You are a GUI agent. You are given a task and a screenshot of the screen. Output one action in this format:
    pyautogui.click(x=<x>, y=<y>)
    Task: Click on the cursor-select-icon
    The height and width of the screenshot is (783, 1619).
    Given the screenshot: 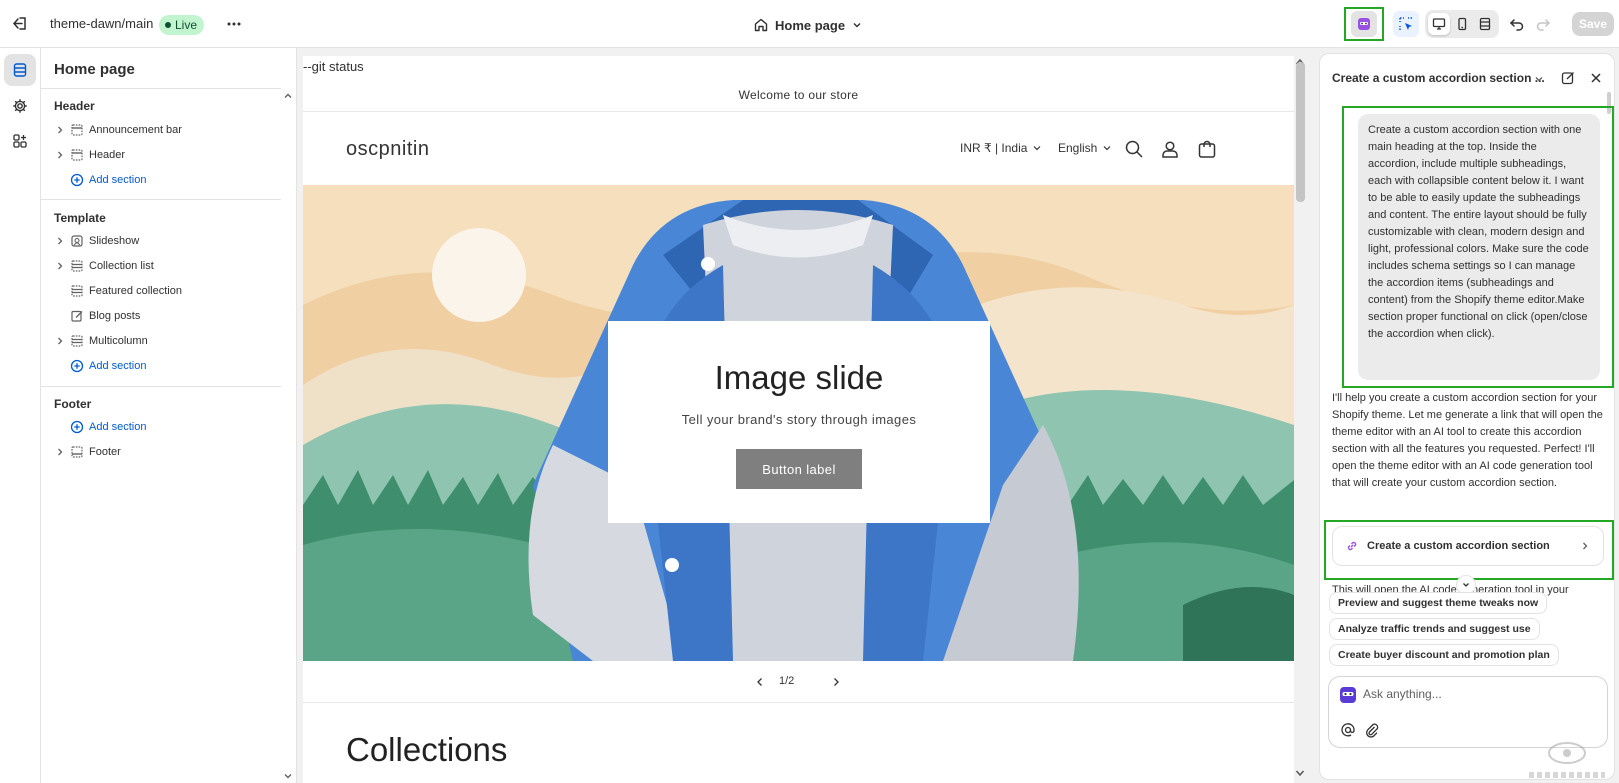 What is the action you would take?
    pyautogui.click(x=1406, y=24)
    